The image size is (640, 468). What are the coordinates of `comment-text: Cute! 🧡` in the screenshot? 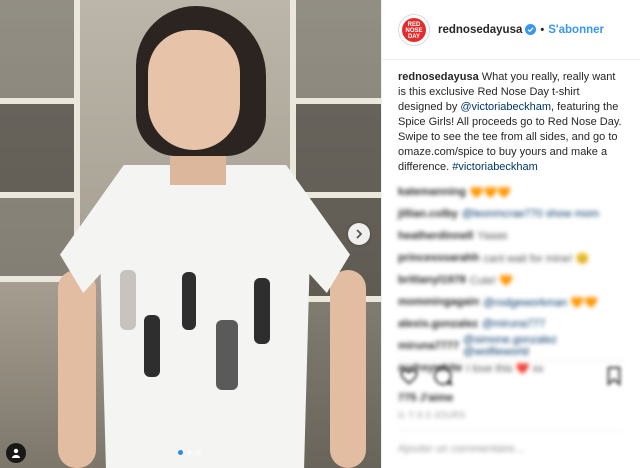 It's located at (491, 280).